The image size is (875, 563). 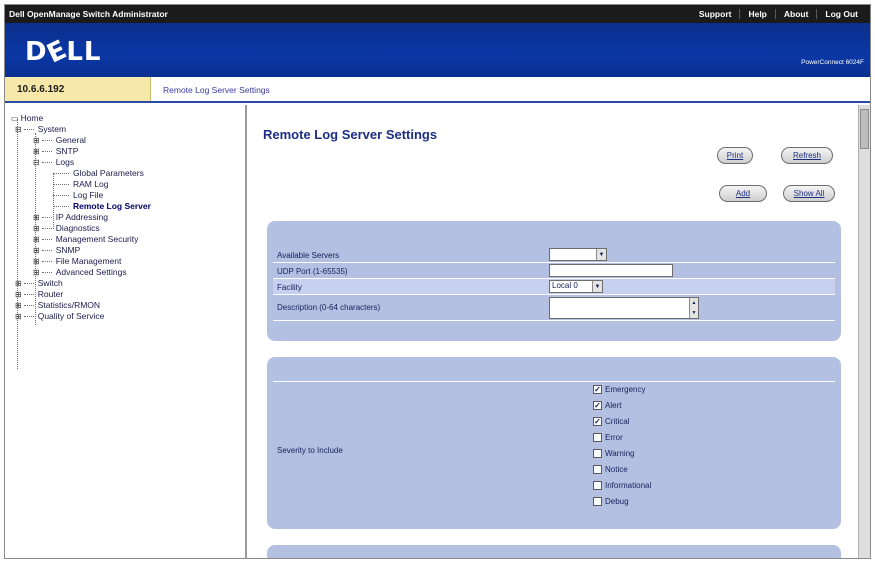 What do you see at coordinates (625, 389) in the screenshot?
I see `option-label: Emergency` at bounding box center [625, 389].